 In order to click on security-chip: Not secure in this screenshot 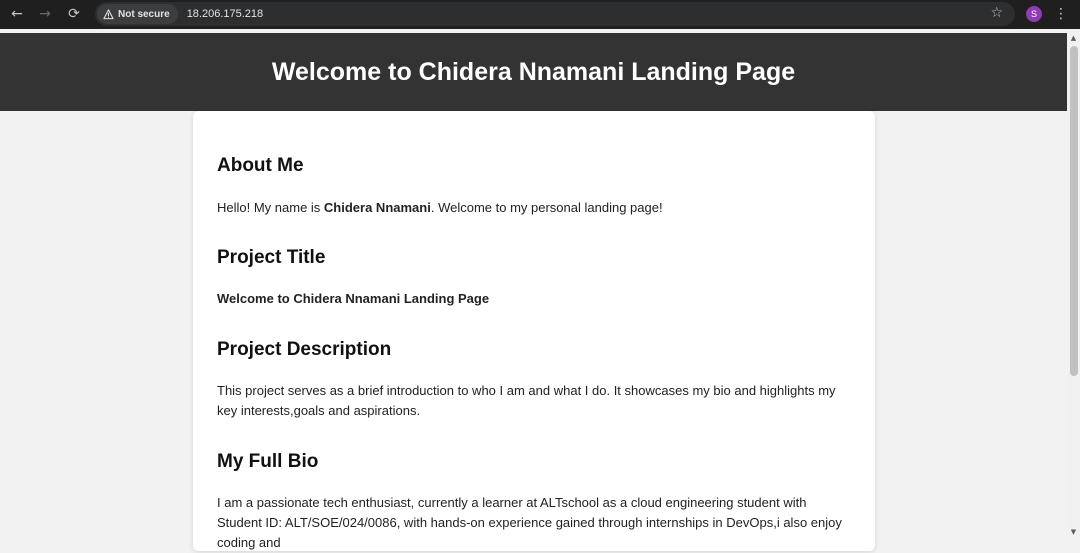, I will do `click(137, 14)`.